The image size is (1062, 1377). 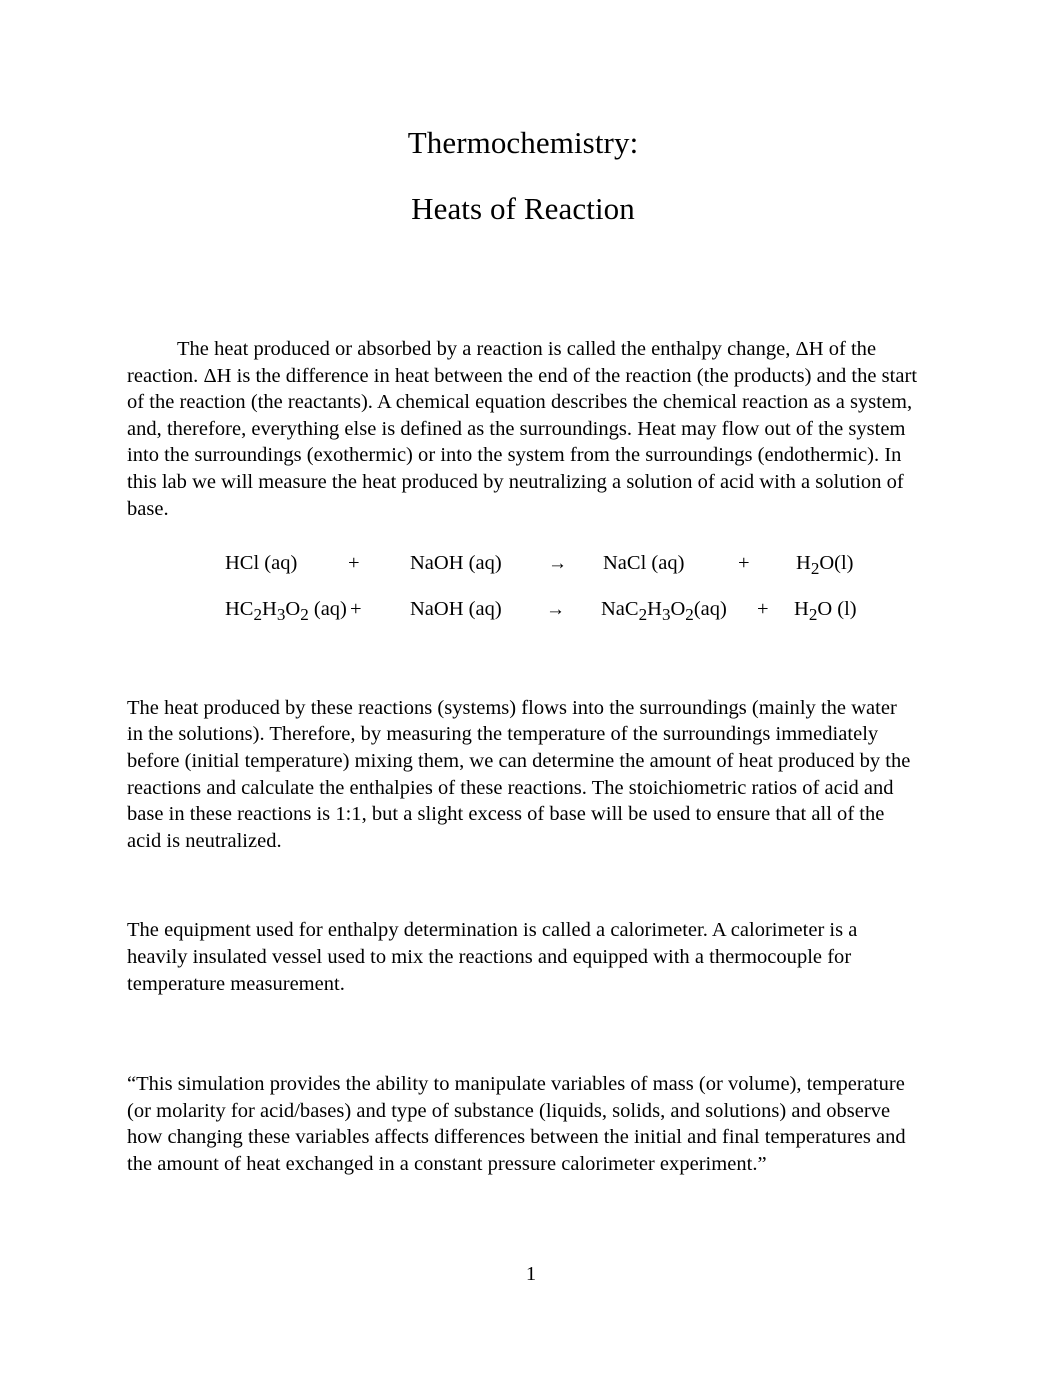 I want to click on equation-1-plus-1: +, so click(x=354, y=562).